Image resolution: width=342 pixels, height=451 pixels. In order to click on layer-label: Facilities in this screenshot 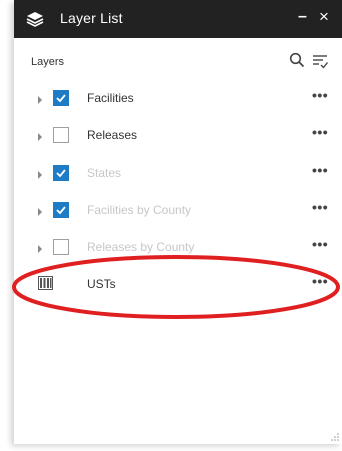, I will do `click(110, 98)`.